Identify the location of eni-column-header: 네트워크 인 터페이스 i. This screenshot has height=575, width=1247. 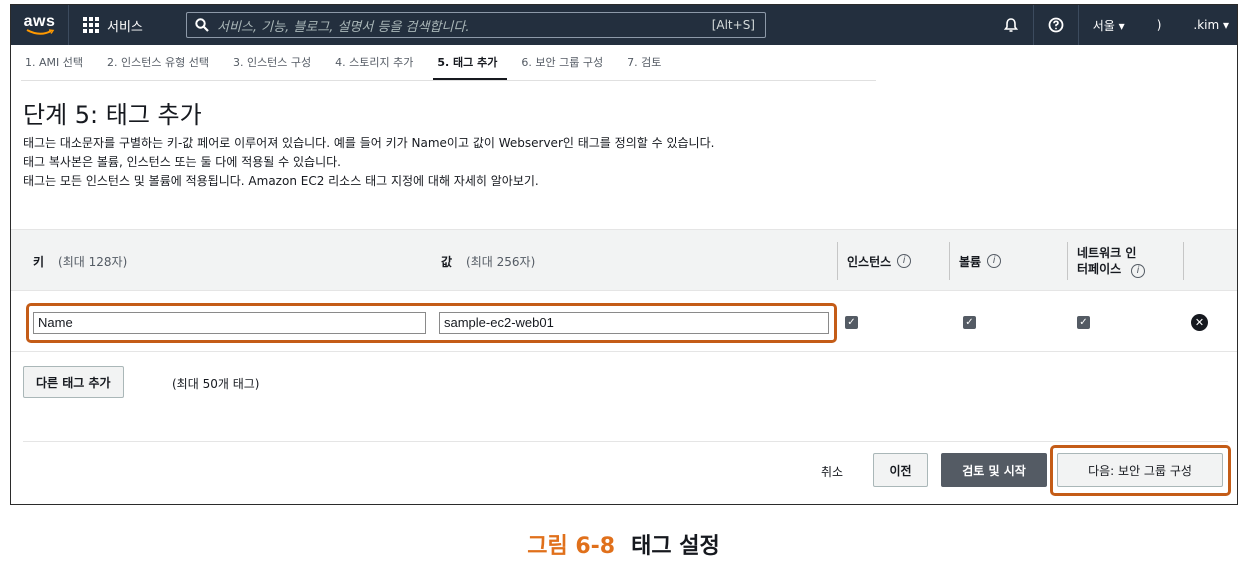
(1111, 261).